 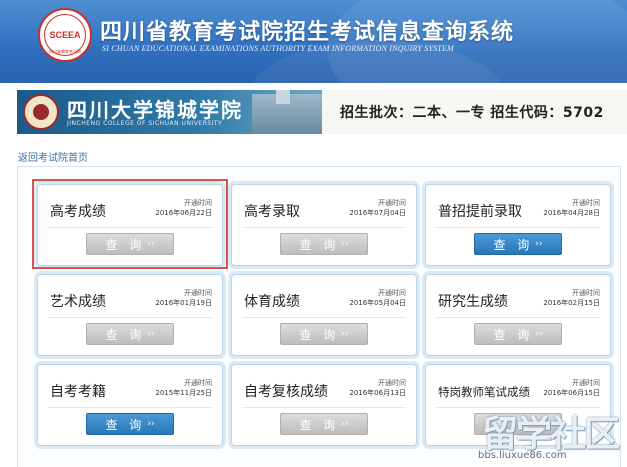 I want to click on card-title: 特岗教师笔试成绩, so click(x=484, y=392).